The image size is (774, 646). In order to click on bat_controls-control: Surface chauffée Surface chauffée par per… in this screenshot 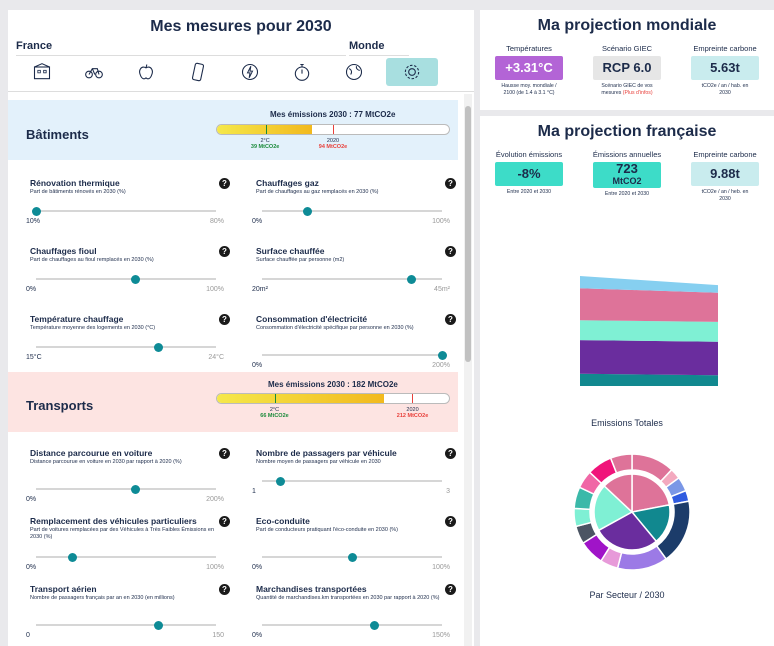, I will do `click(354, 269)`.